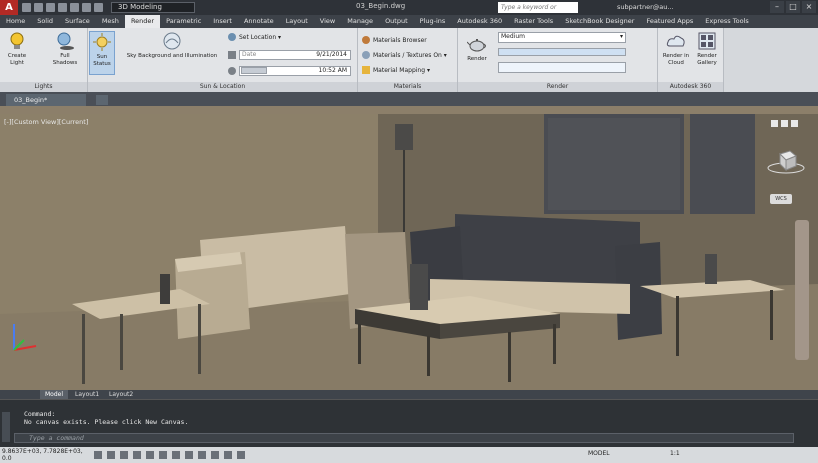 Image resolution: width=818 pixels, height=463 pixels. I want to click on quick-access-toolbar, so click(62, 7).